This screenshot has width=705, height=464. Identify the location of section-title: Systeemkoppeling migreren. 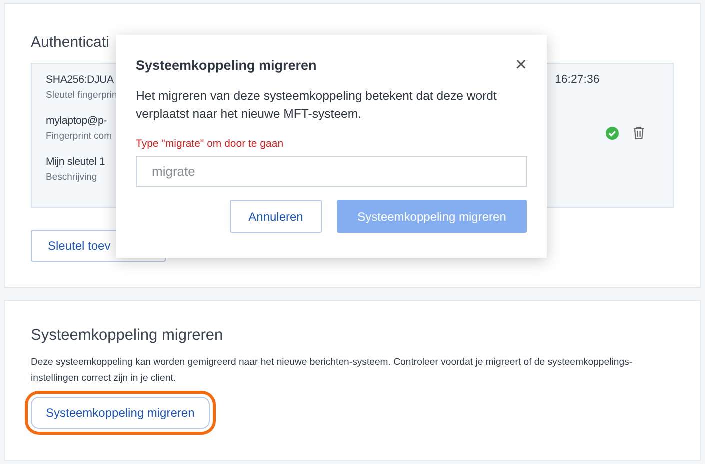
(127, 336).